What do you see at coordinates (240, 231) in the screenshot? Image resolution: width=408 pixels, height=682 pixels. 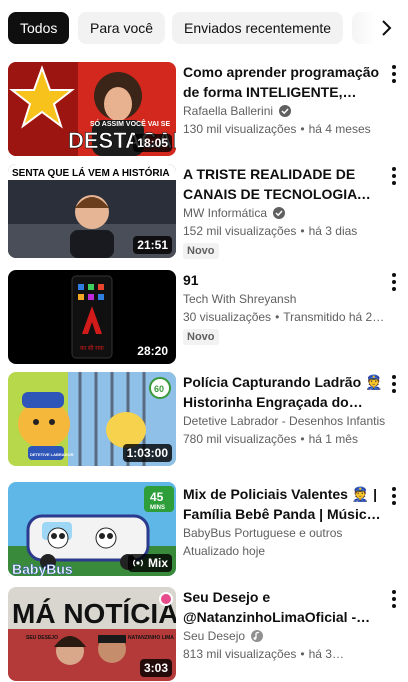 I see `video-views: 152 mil visualizações` at bounding box center [240, 231].